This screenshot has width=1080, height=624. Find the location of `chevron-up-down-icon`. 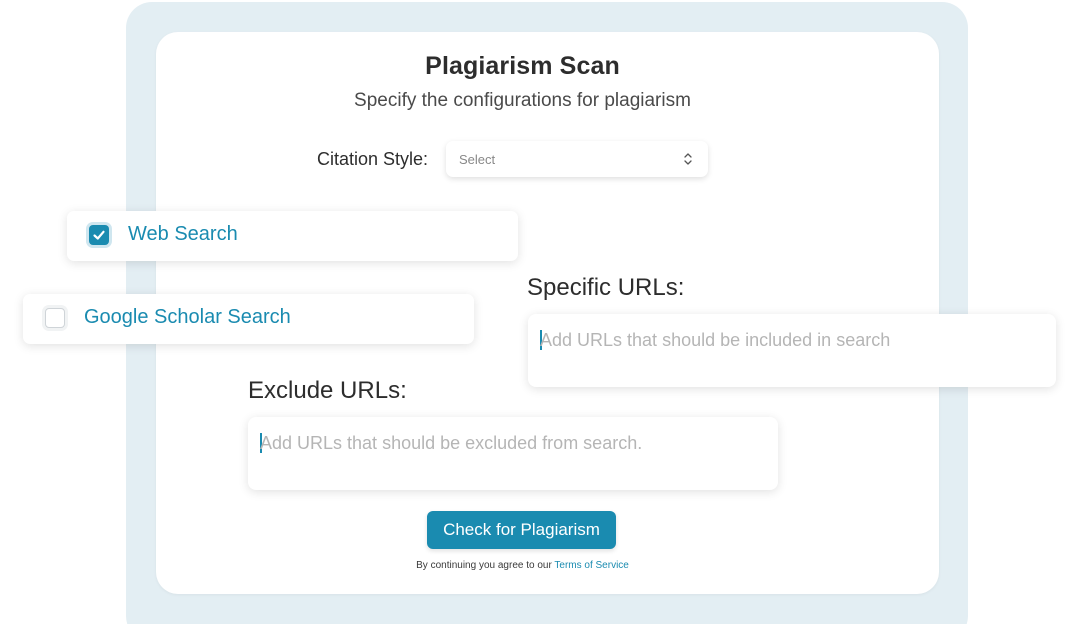

chevron-up-down-icon is located at coordinates (688, 159).